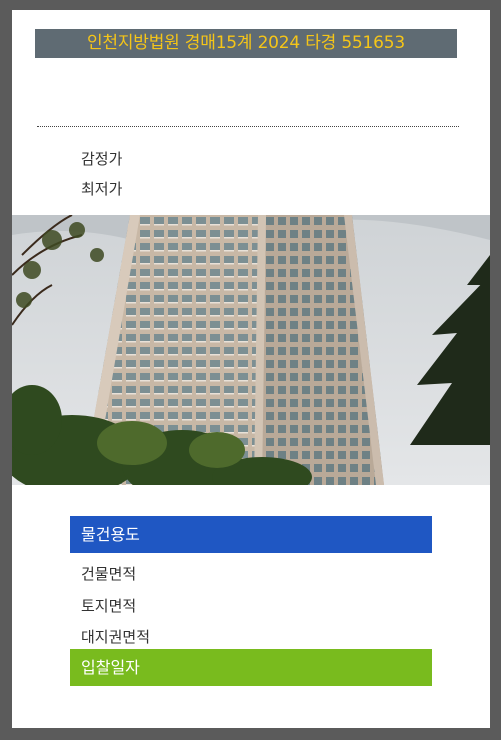 The width and height of the screenshot is (501, 740). Describe the element at coordinates (246, 43) in the screenshot. I see `case-title: 인천지방법원 경매15계 2024 타경 551653` at that location.